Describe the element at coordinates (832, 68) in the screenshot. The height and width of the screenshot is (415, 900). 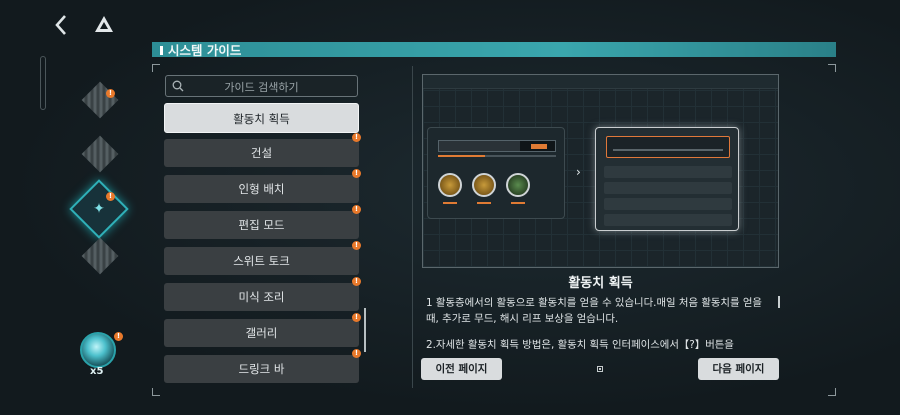
I see `frame-corner-tr` at that location.